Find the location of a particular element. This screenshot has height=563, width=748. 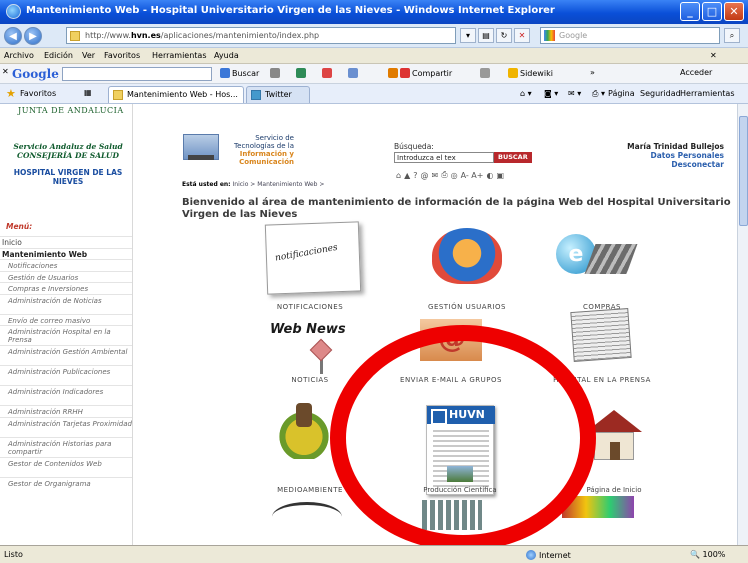

sidebar-item: Inicio is located at coordinates (66, 242).